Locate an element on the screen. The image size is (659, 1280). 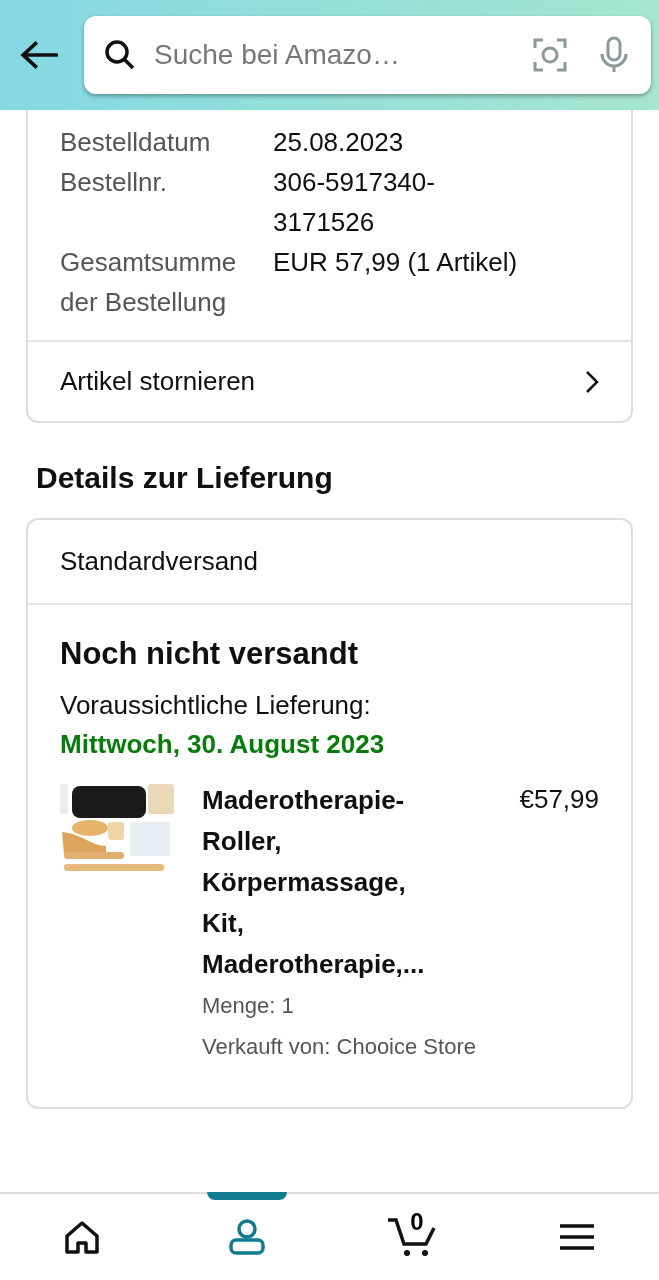
search-icon is located at coordinates (120, 55).